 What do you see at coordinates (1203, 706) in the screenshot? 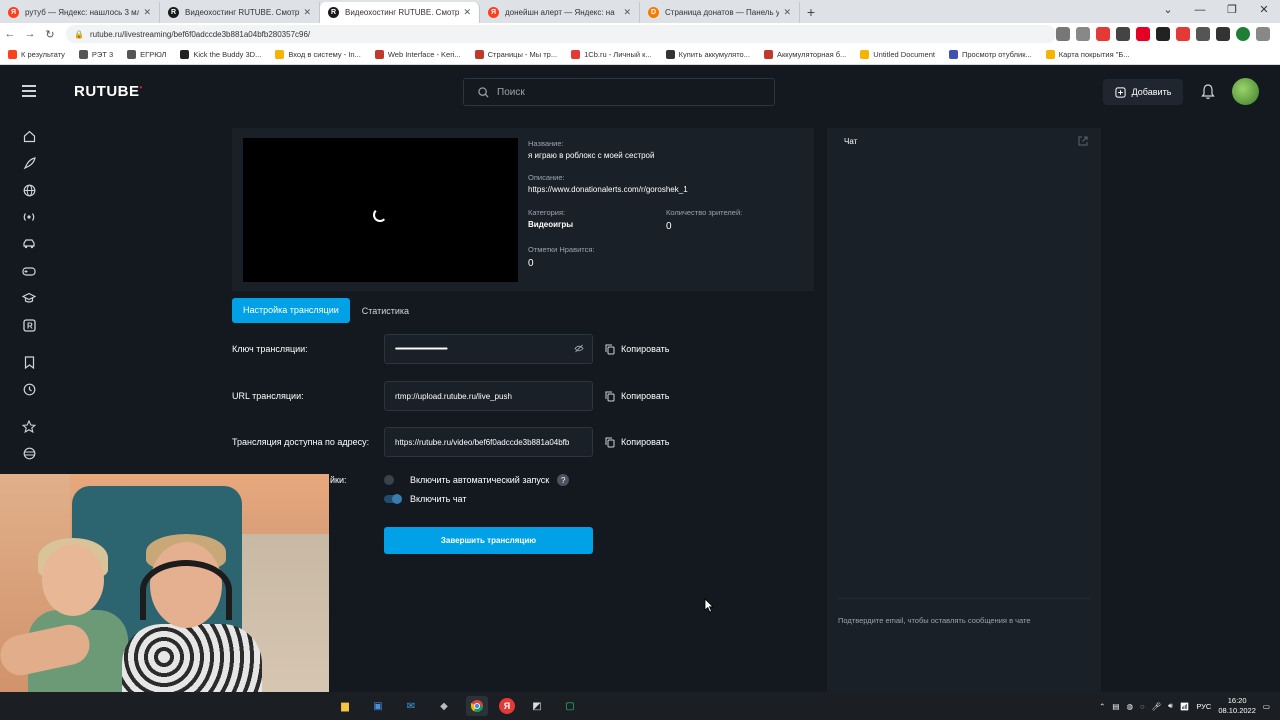
I see `language-indicator: РУС` at bounding box center [1203, 706].